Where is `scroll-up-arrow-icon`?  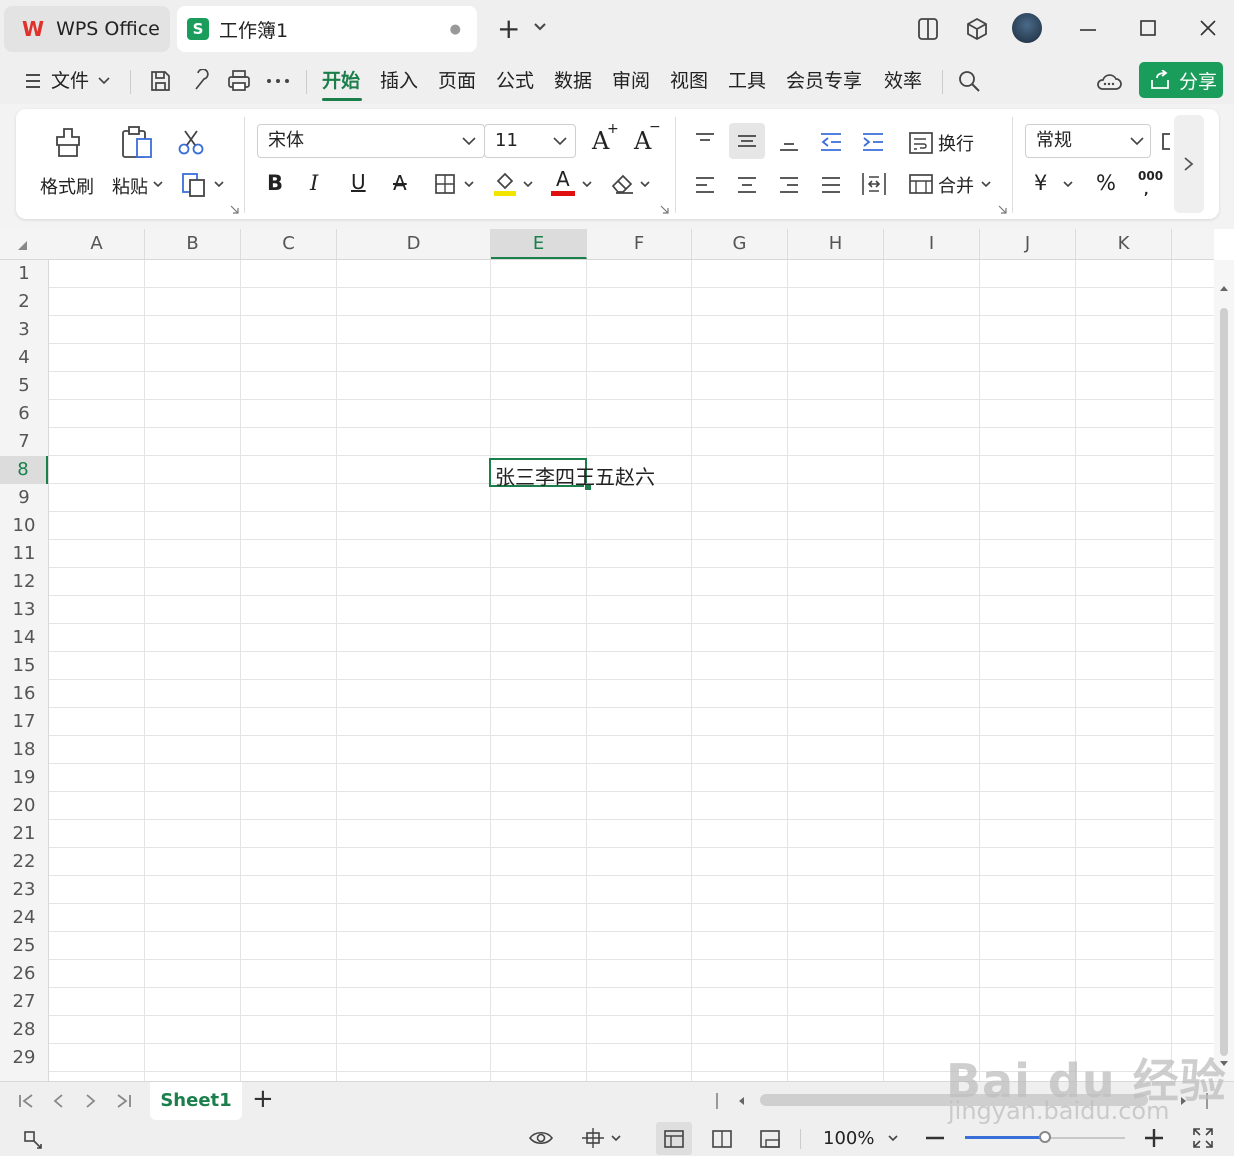
scroll-up-arrow-icon is located at coordinates (1224, 288).